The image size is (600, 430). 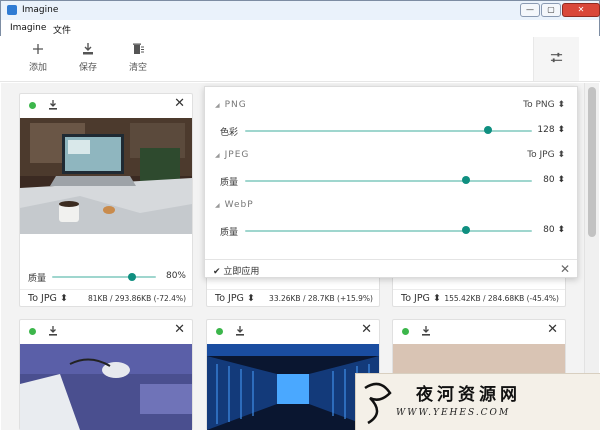 I want to click on image-thumbnail-keyboard, so click(x=106, y=387).